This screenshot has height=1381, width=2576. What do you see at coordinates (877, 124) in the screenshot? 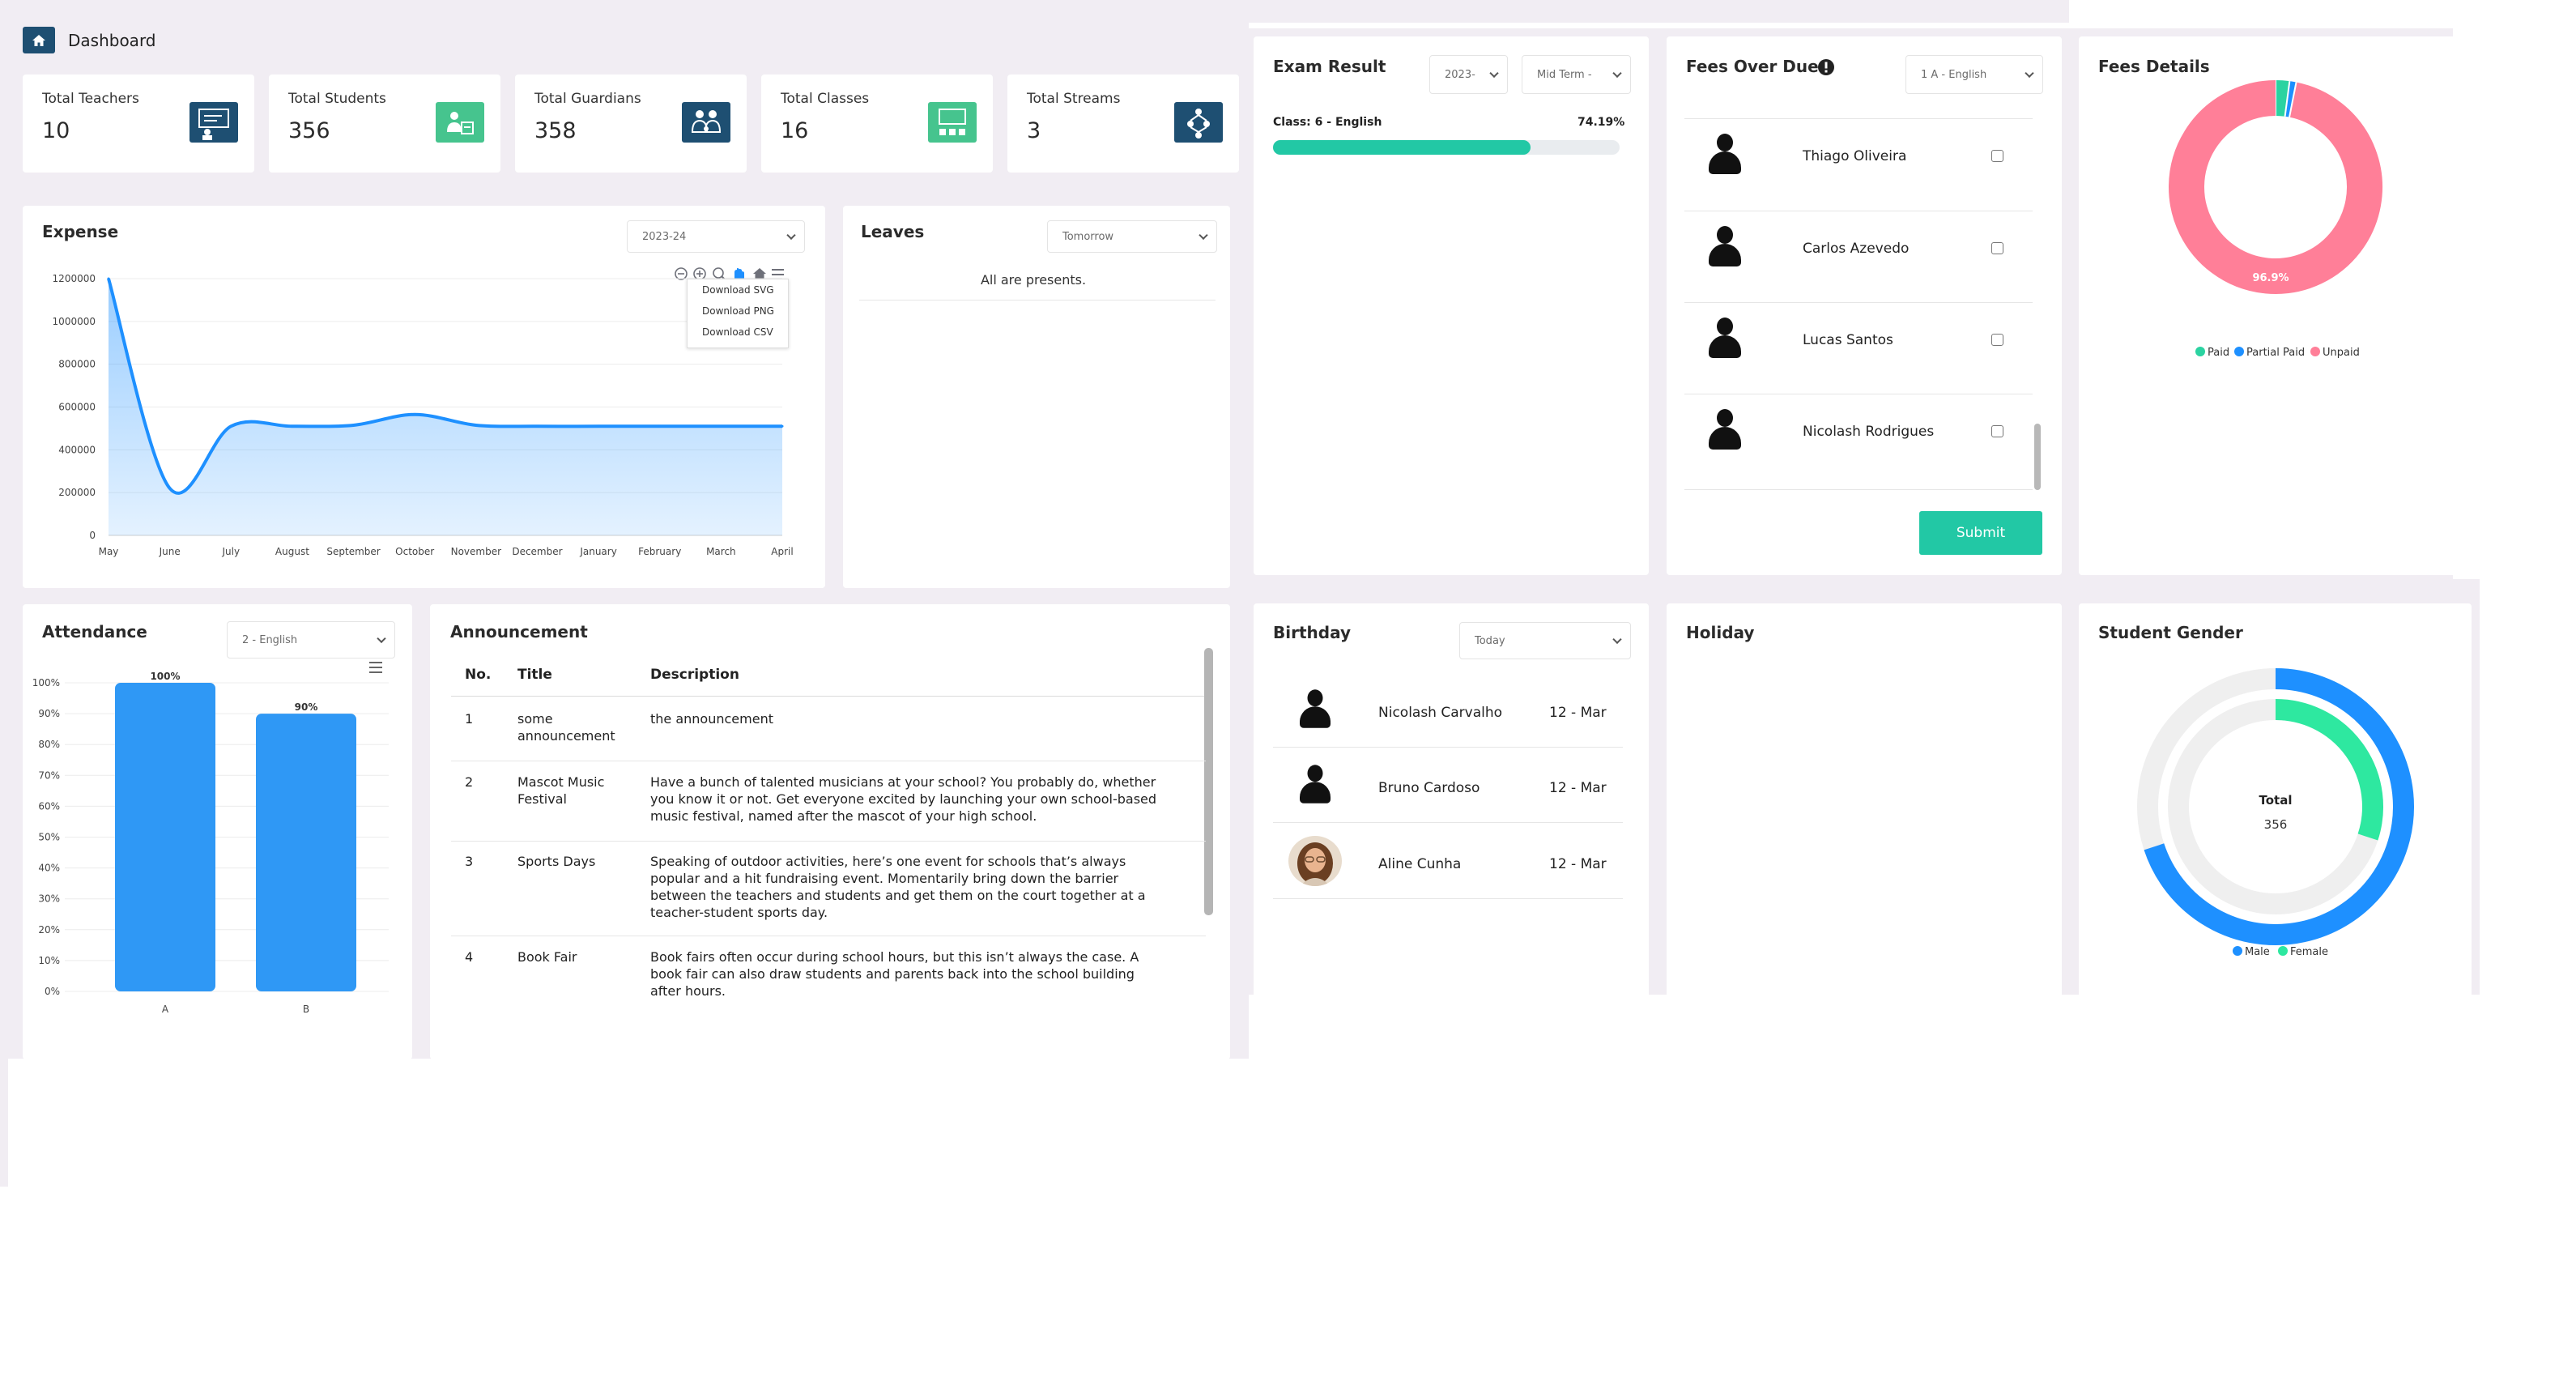
I see `total-classes-card: Total Classes 16` at bounding box center [877, 124].